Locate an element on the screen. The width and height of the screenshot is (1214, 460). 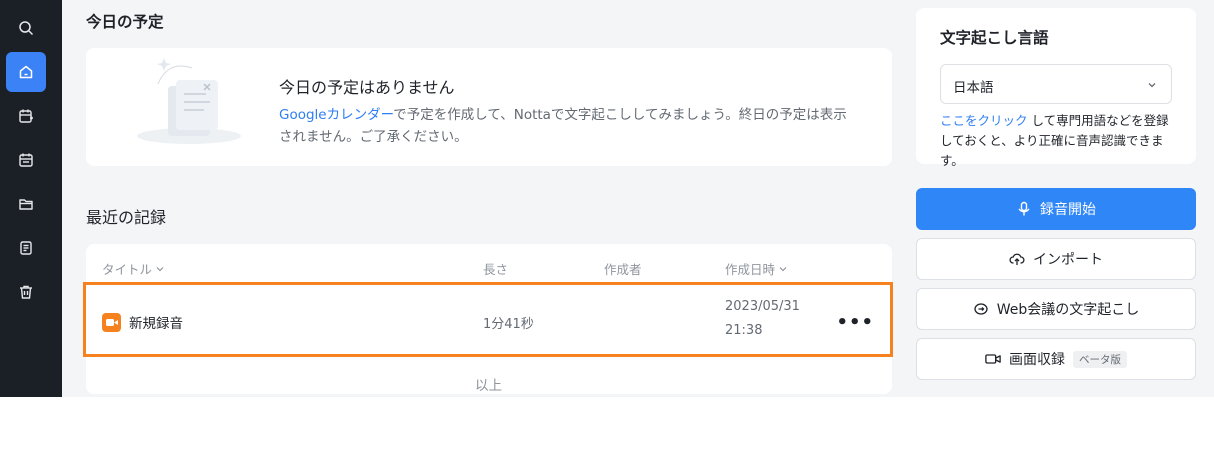
calendar-add-icon is located at coordinates (26, 116).